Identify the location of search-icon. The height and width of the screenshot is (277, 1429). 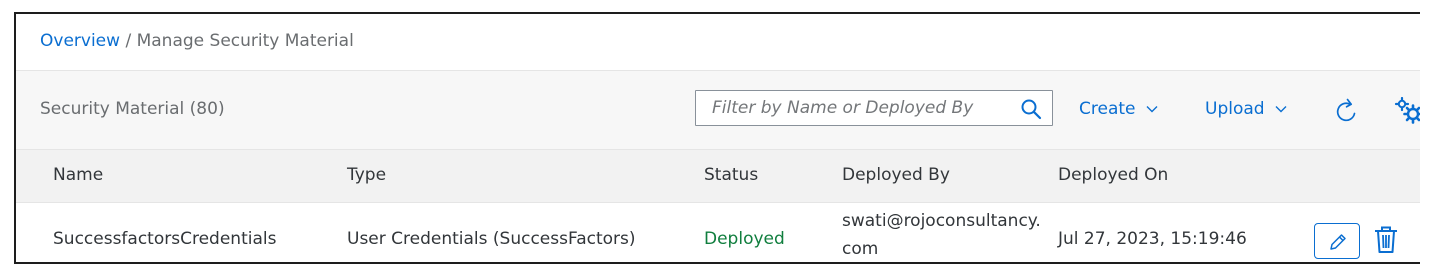
(1031, 109).